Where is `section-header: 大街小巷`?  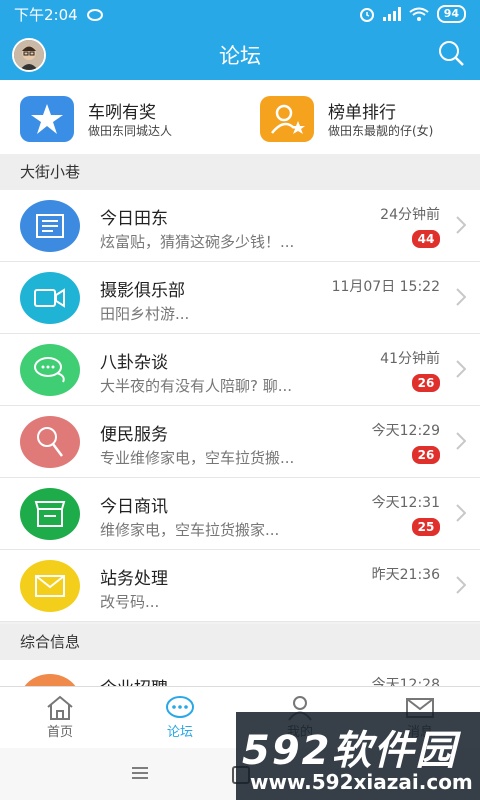
section-header: 大街小巷 is located at coordinates (240, 172).